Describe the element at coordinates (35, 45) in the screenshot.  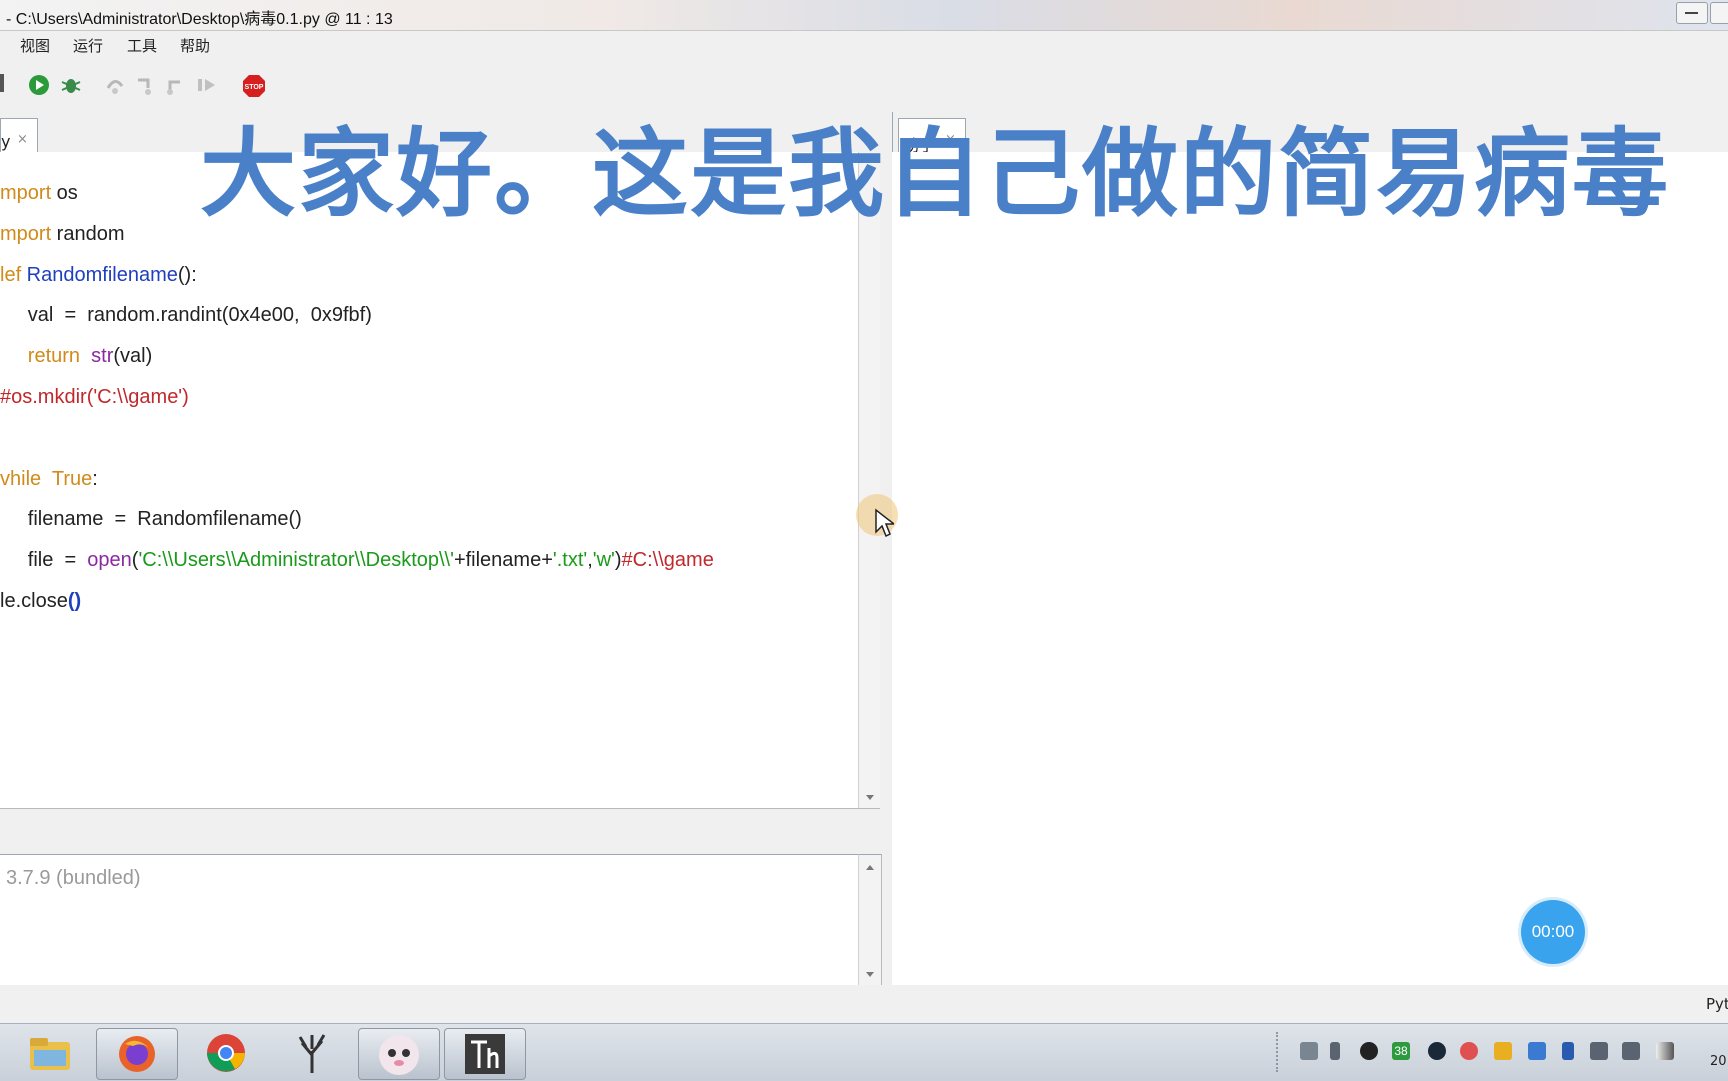
I see `menu-view: 视图` at that location.